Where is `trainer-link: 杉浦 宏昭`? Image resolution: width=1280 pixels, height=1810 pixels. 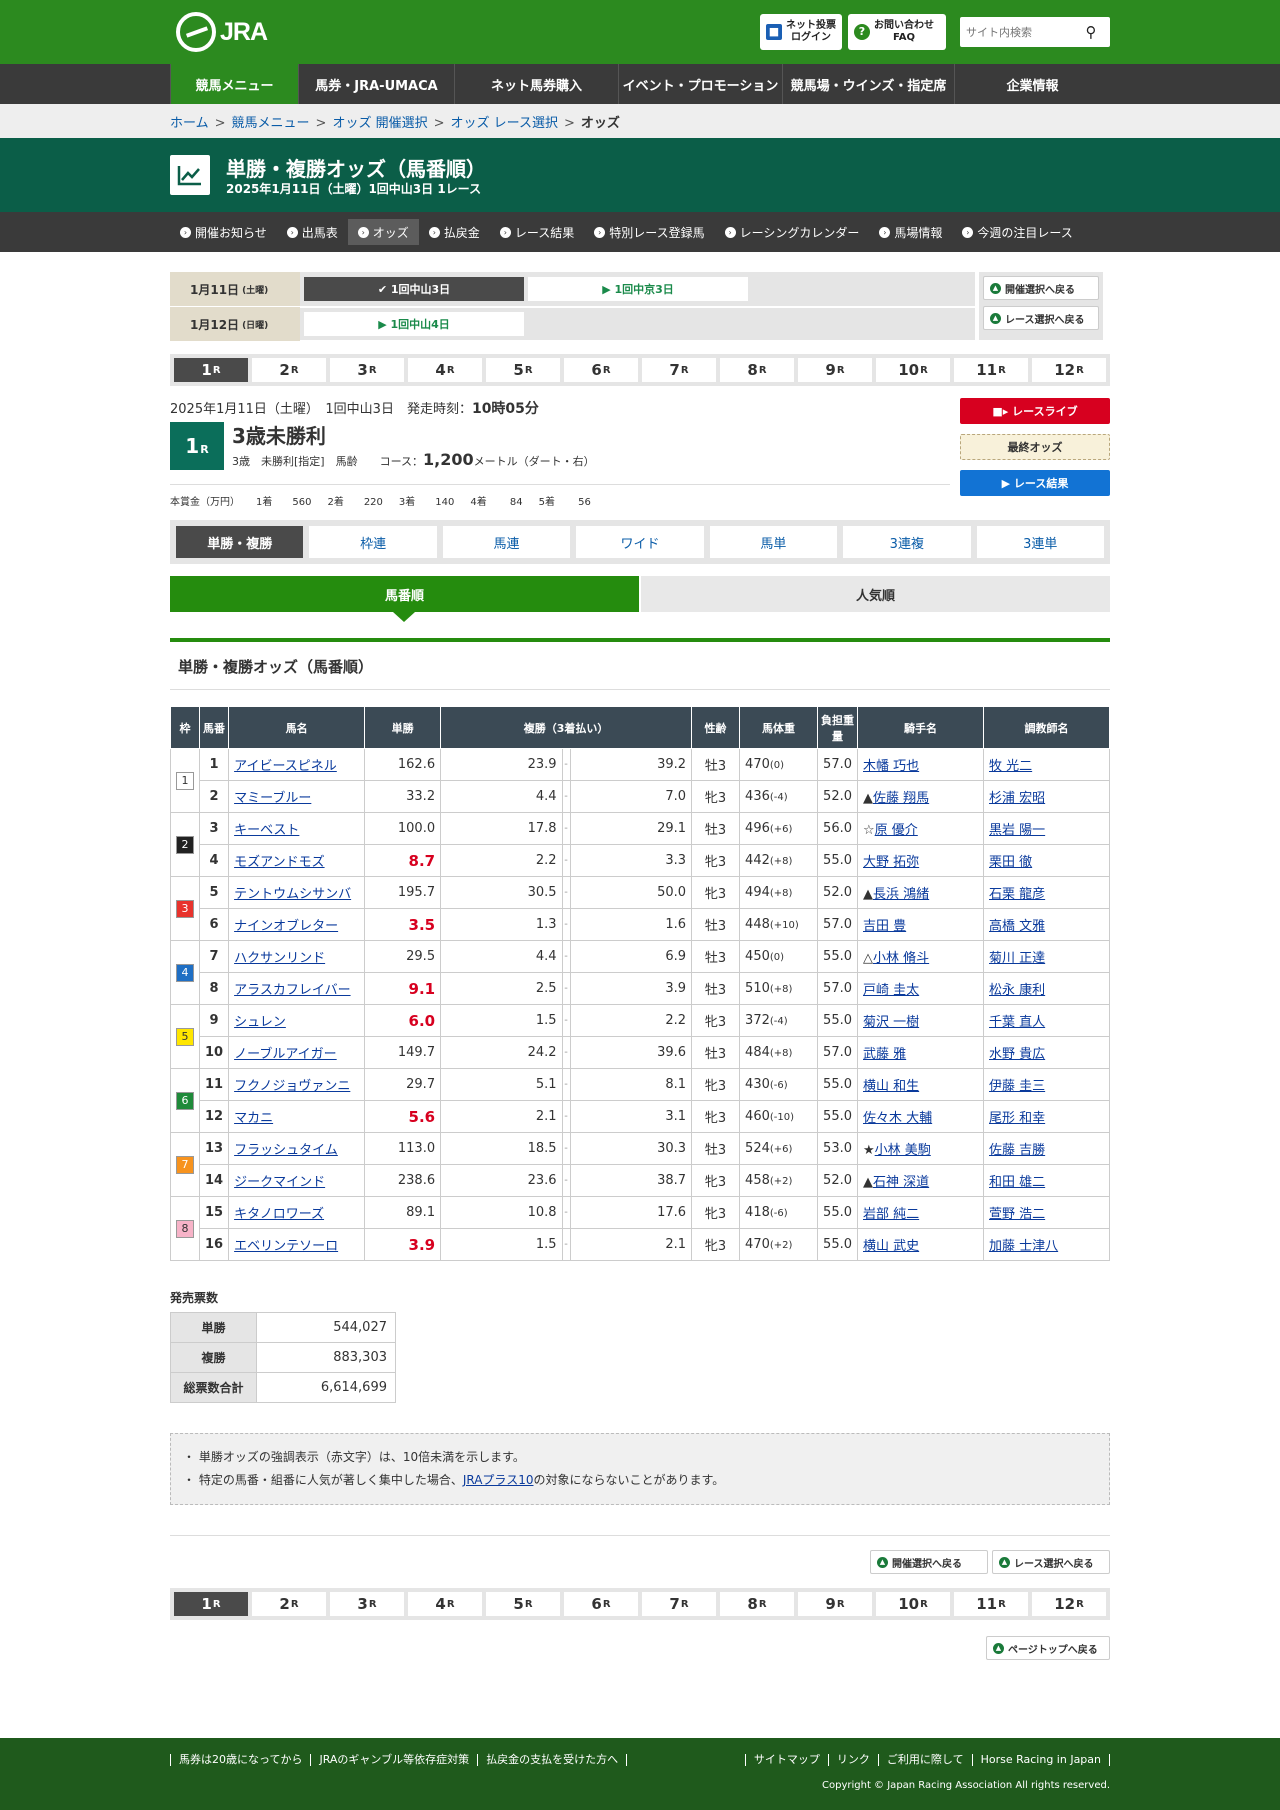 trainer-link: 杉浦 宏昭 is located at coordinates (1017, 798).